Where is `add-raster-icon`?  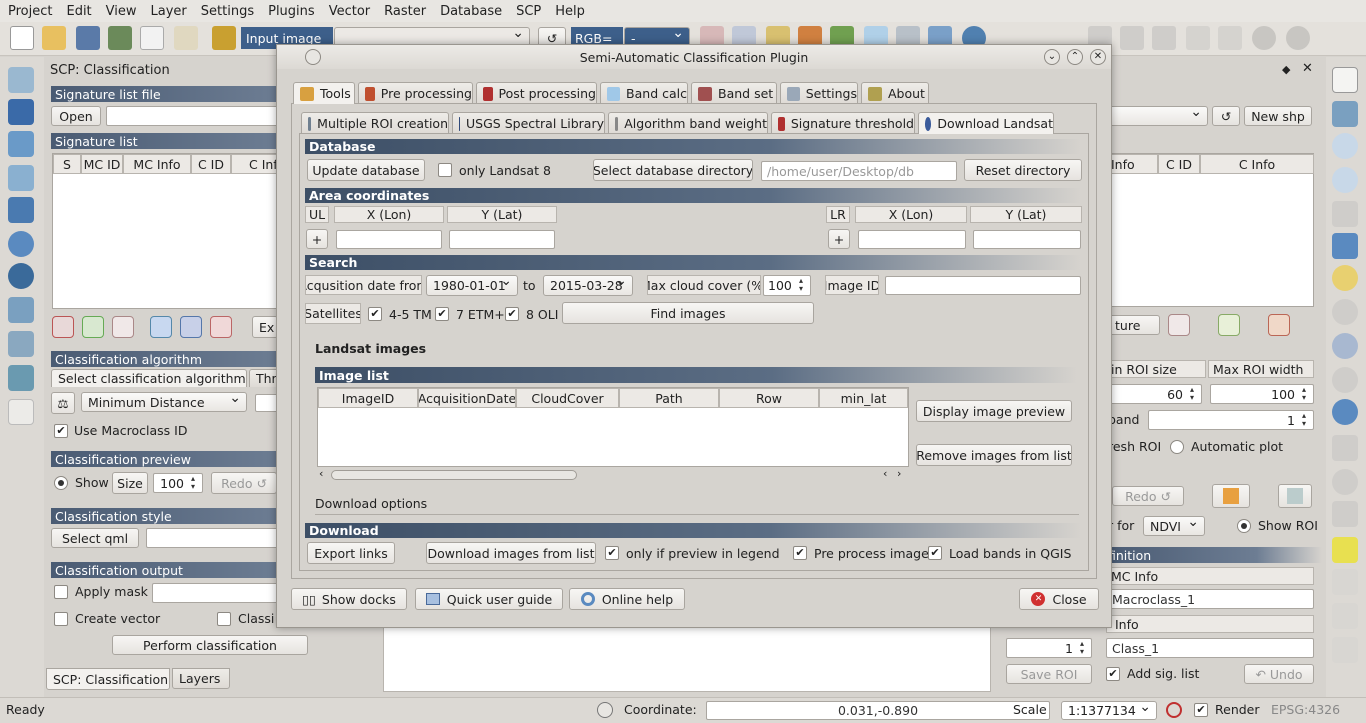 add-raster-icon is located at coordinates (21, 112).